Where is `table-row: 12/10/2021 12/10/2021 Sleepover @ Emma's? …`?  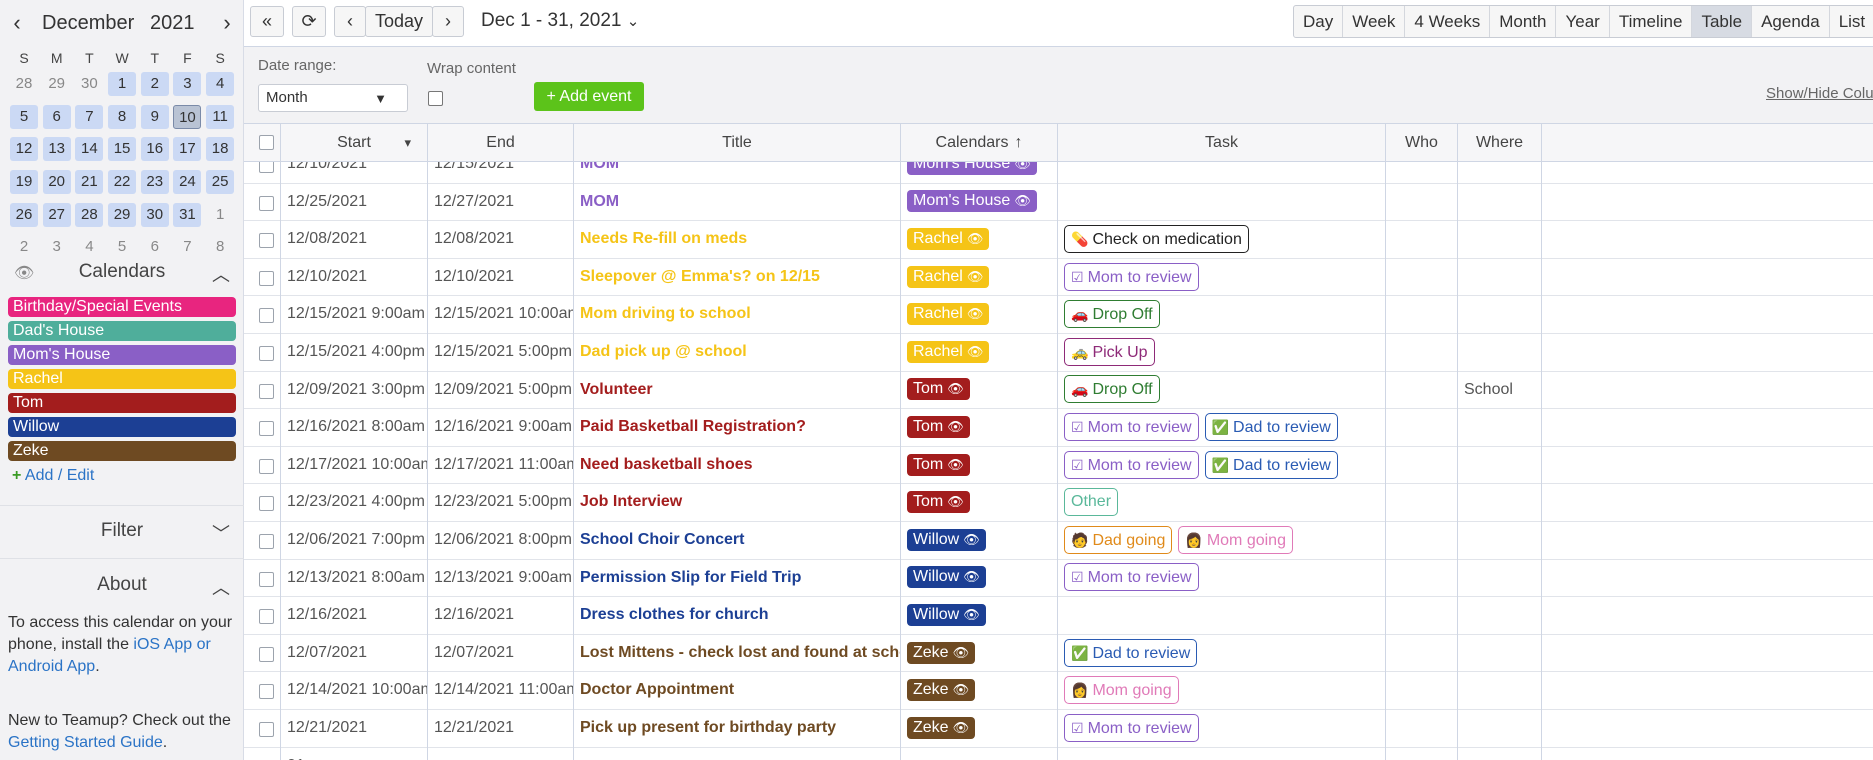 table-row: 12/10/2021 12/10/2021 Sleepover @ Emma's? … is located at coordinates (1058, 277).